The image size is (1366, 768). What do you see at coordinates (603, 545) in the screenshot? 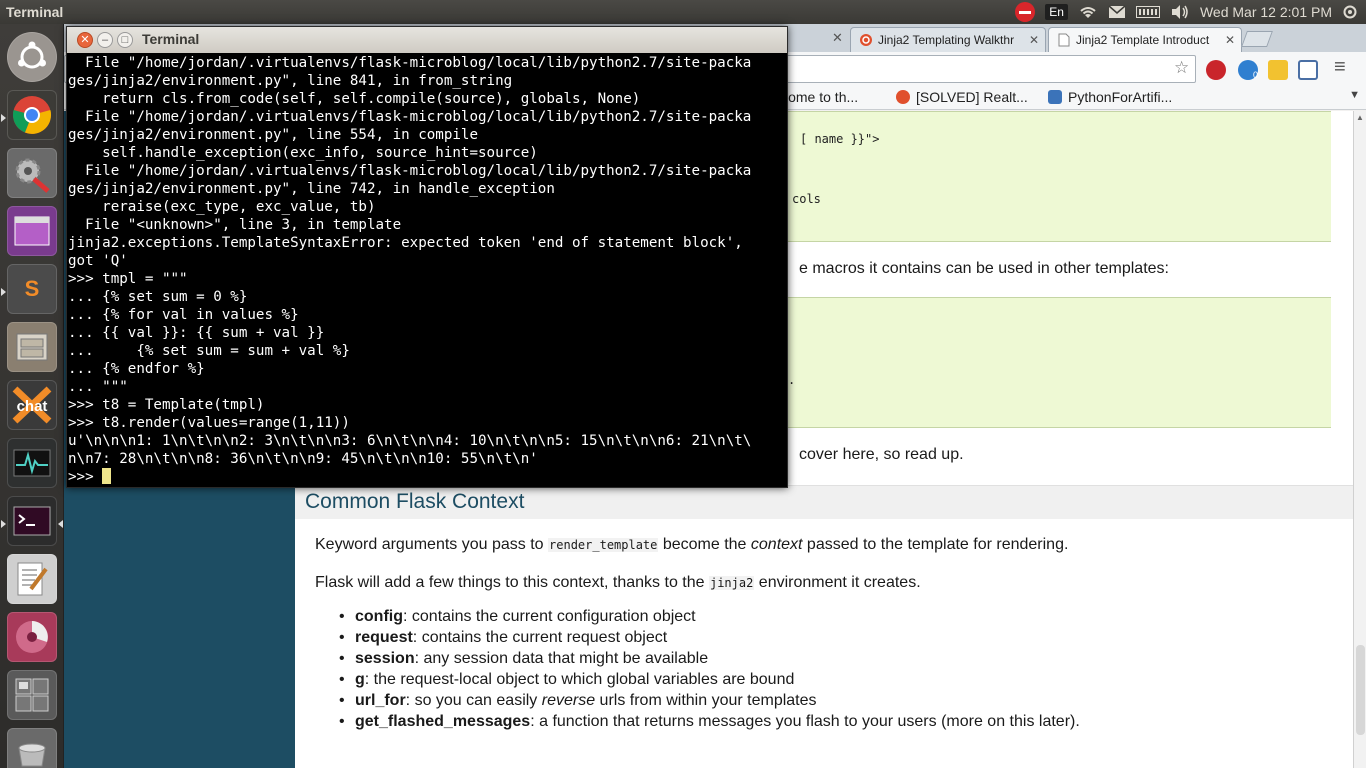
I see `inline-code: render_template` at bounding box center [603, 545].